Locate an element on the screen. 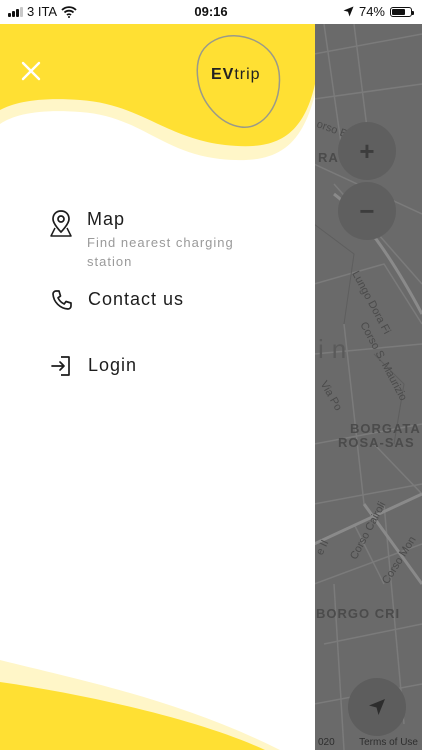  map-label-district: BORGO CRI is located at coordinates (358, 613).